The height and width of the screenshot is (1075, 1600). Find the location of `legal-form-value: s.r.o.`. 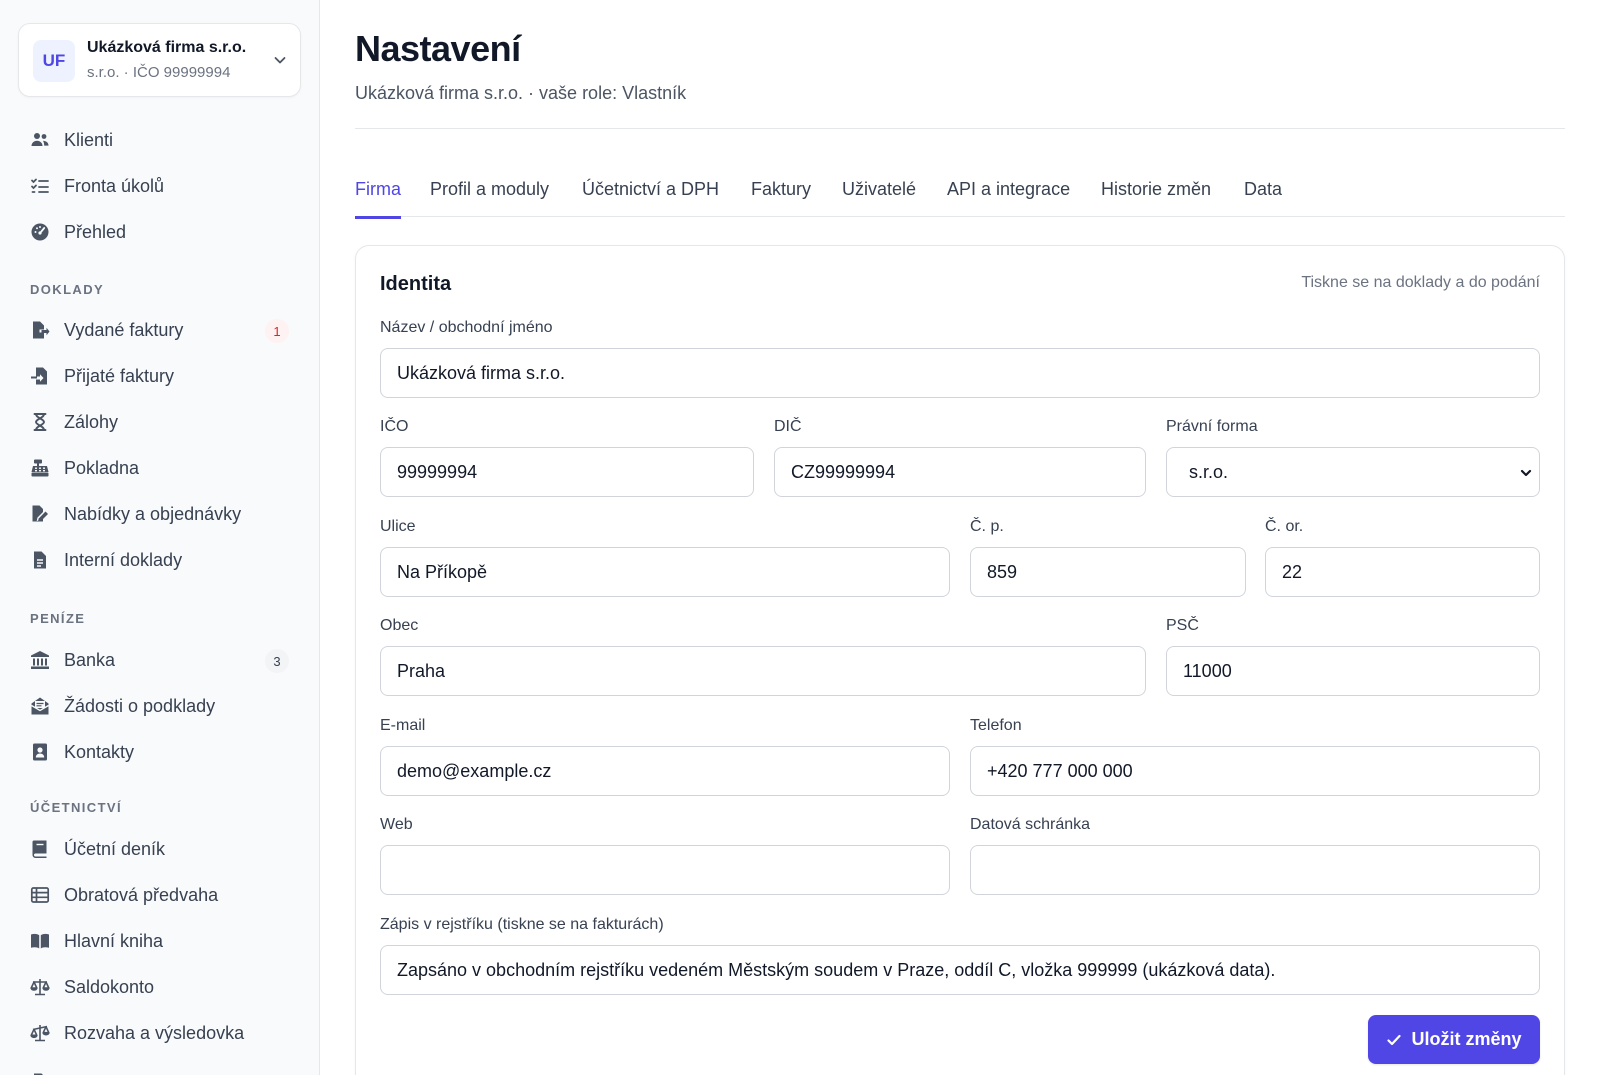

legal-form-value: s.r.o. is located at coordinates (1209, 471).